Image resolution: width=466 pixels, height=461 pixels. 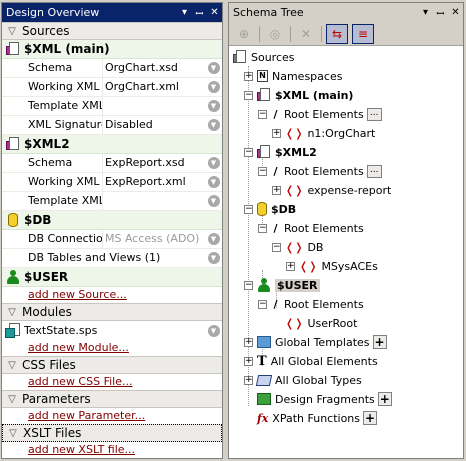 I want to click on properties-icon: ◎, so click(x=275, y=34).